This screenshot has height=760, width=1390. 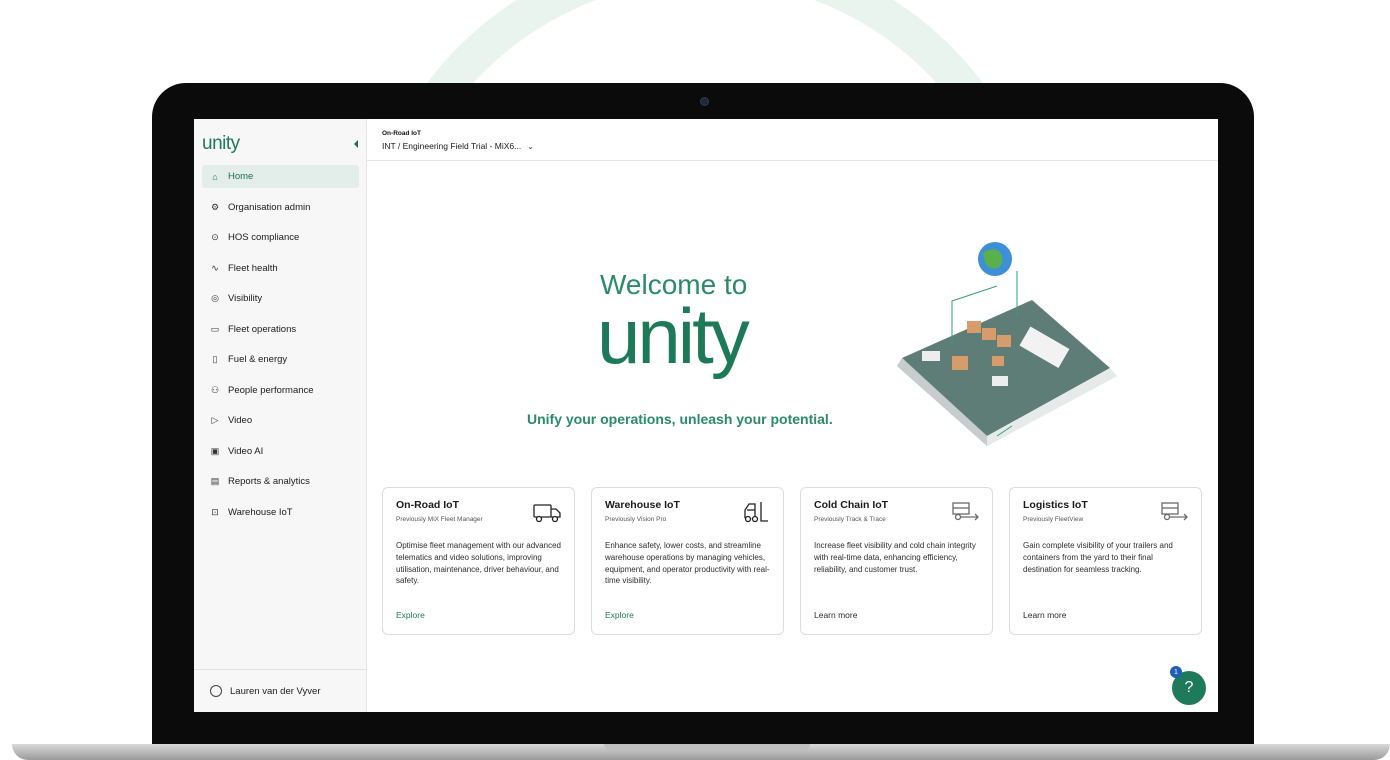 I want to click on sidebar-item-hos-compliance: ⊙ HOS compliance, so click(x=280, y=237).